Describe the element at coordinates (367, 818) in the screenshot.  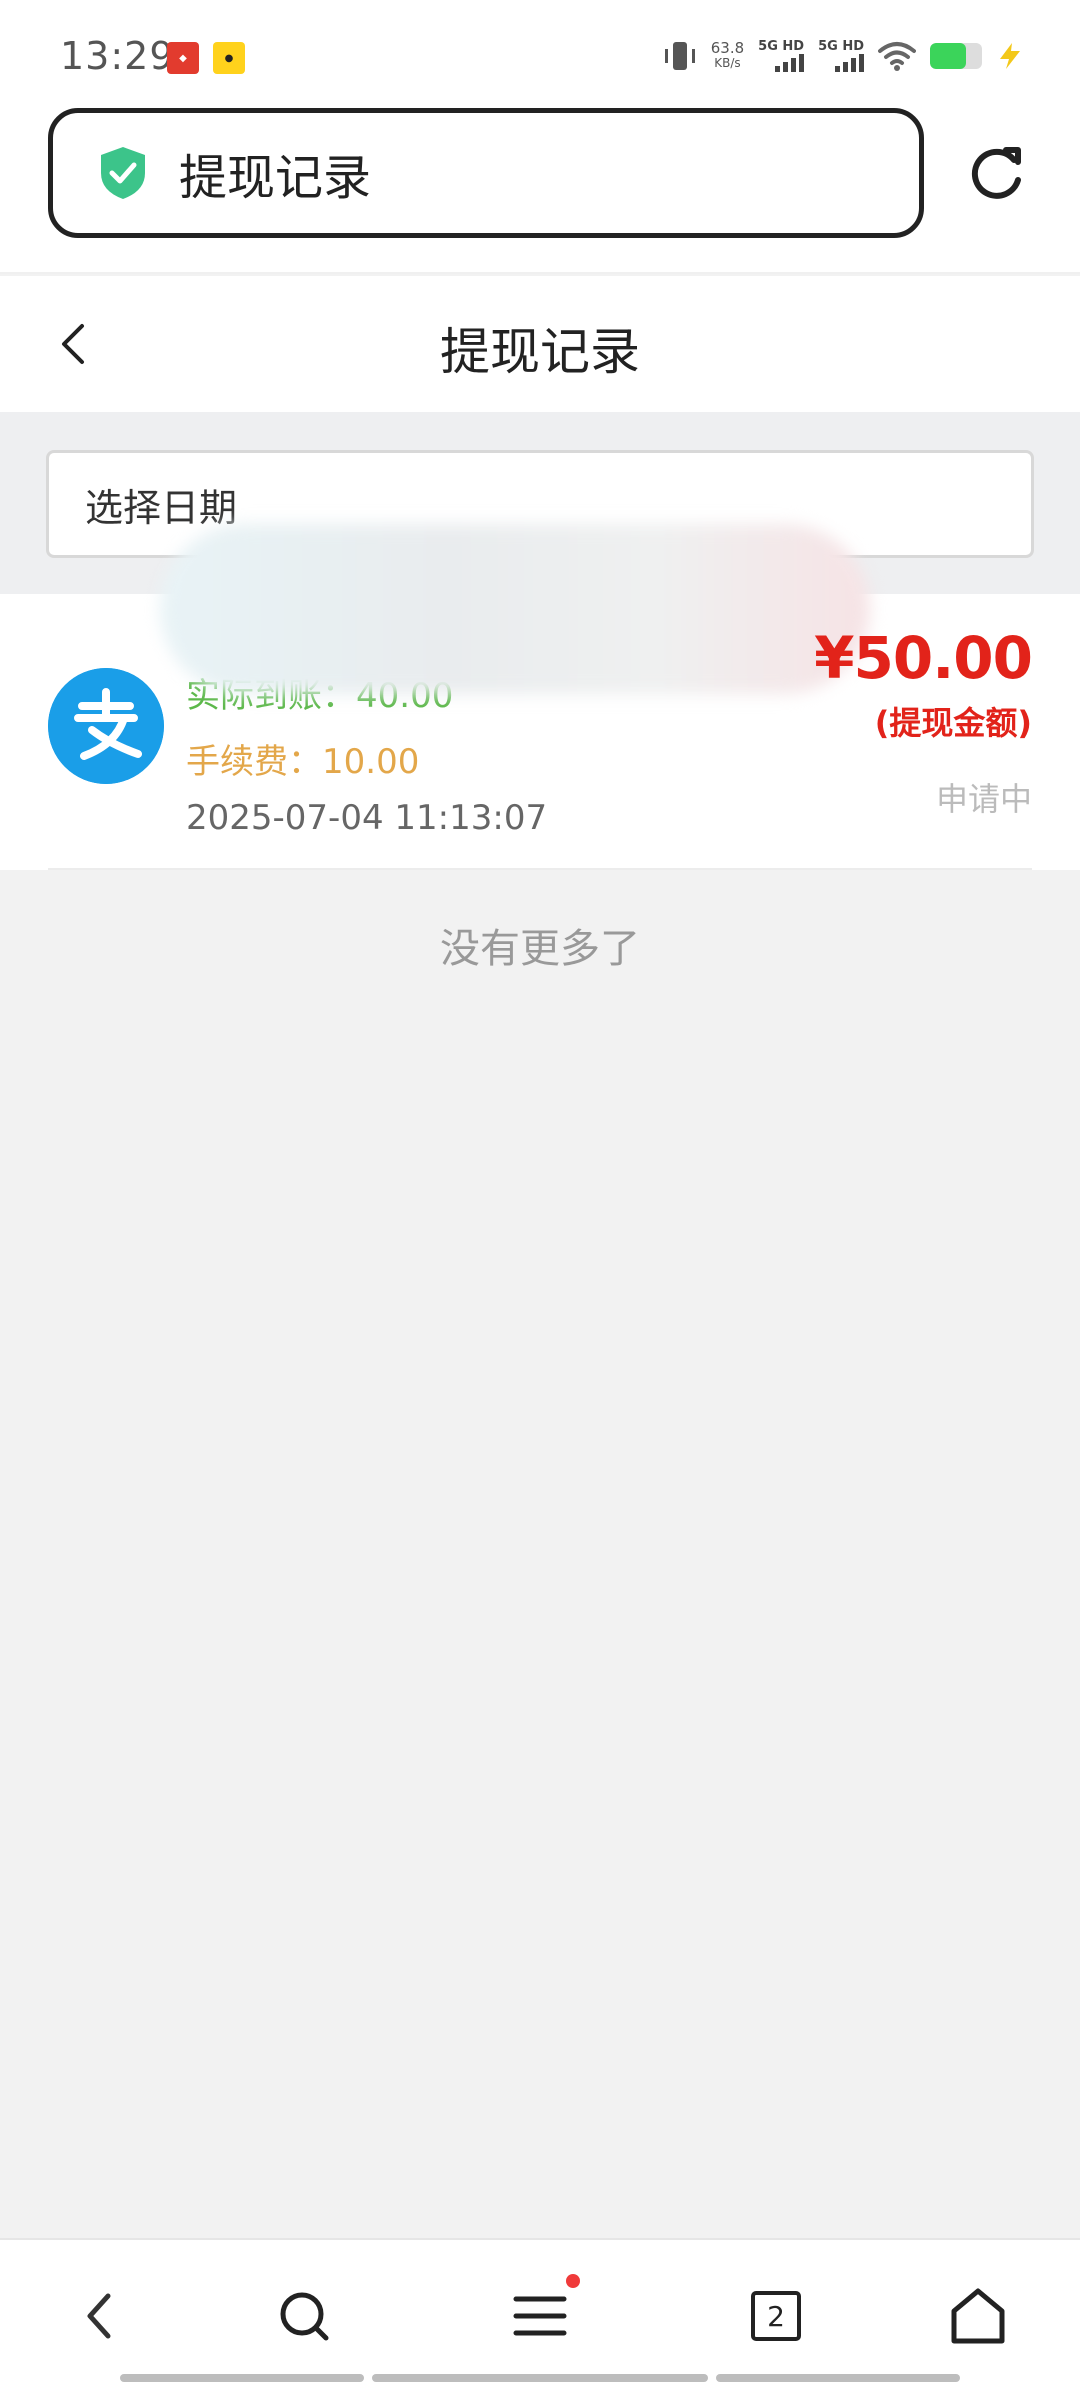
I see `record-time: 2025-07-04 11:13:07` at that location.